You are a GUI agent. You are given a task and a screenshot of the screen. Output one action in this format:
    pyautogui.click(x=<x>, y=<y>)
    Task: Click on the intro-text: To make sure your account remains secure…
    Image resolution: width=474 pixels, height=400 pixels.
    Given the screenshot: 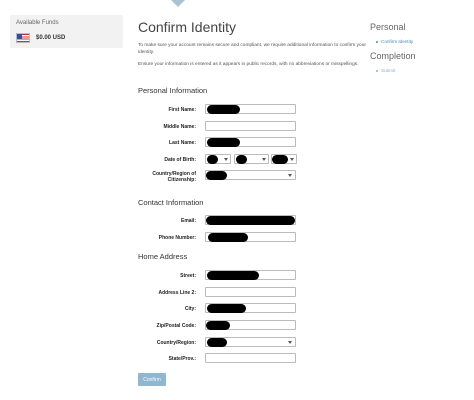 What is the action you would take?
    pyautogui.click(x=252, y=49)
    